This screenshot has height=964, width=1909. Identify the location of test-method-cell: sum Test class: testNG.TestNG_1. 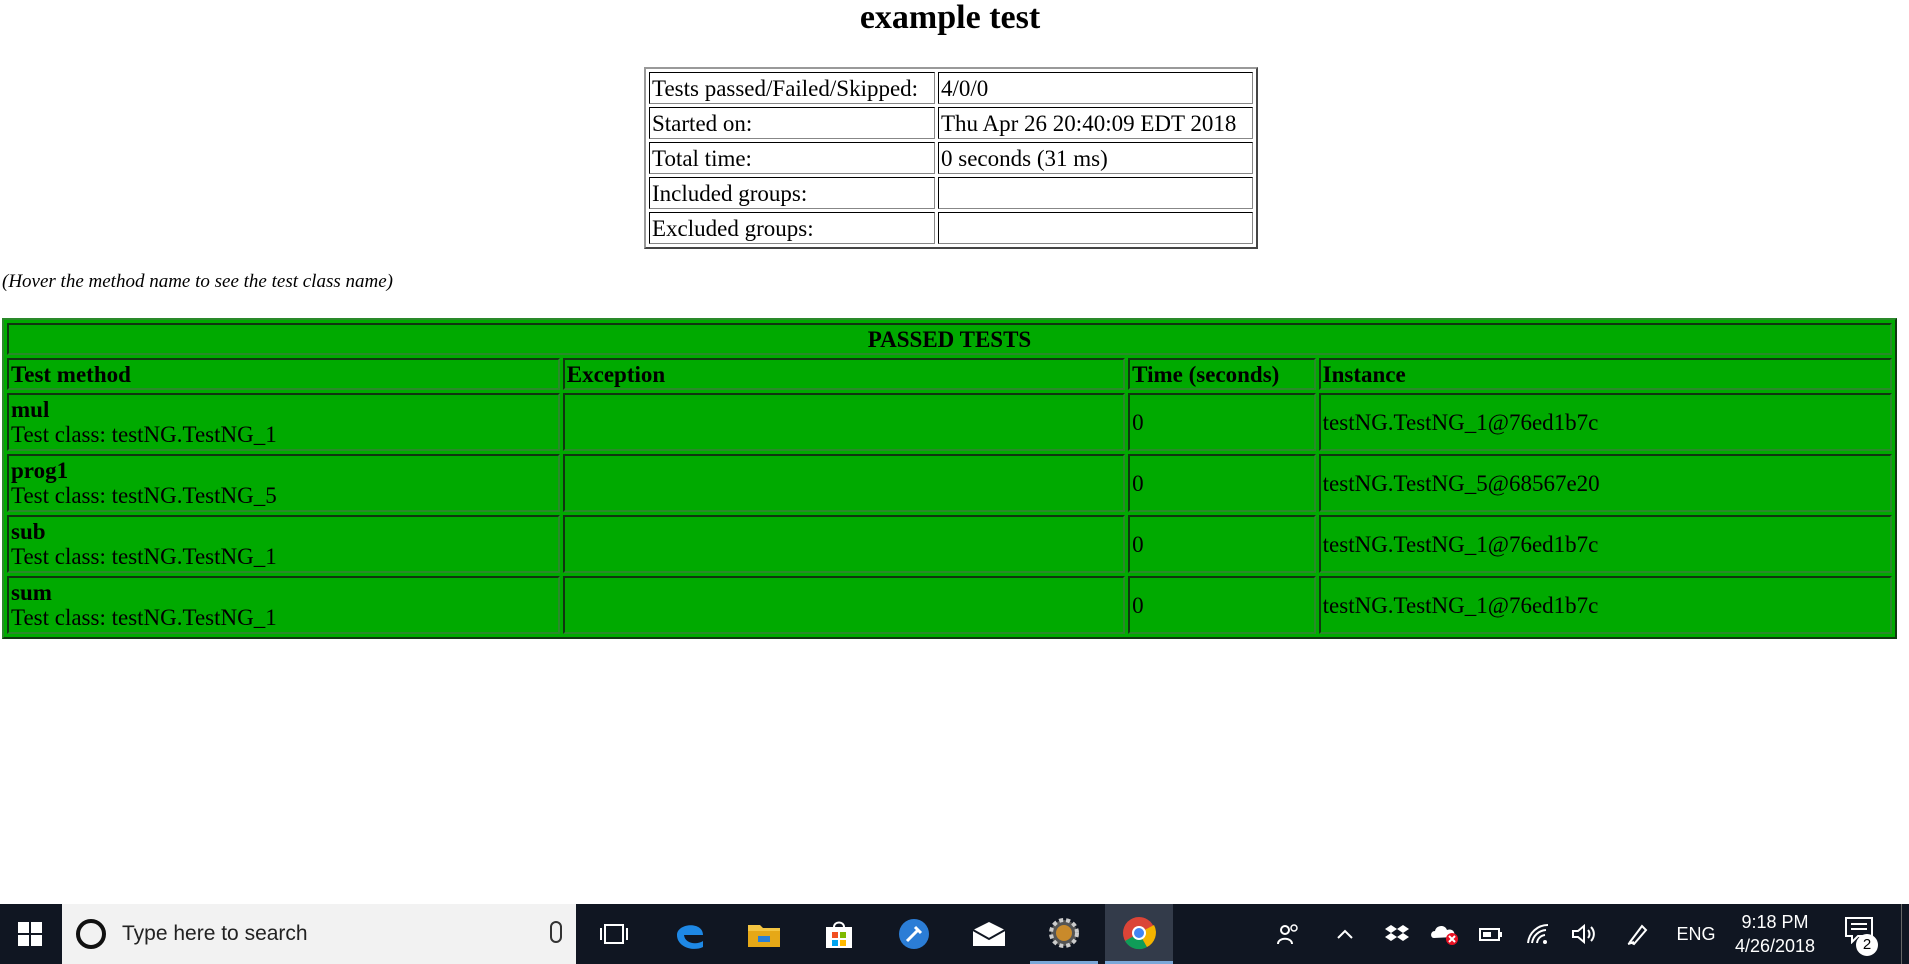
(283, 605).